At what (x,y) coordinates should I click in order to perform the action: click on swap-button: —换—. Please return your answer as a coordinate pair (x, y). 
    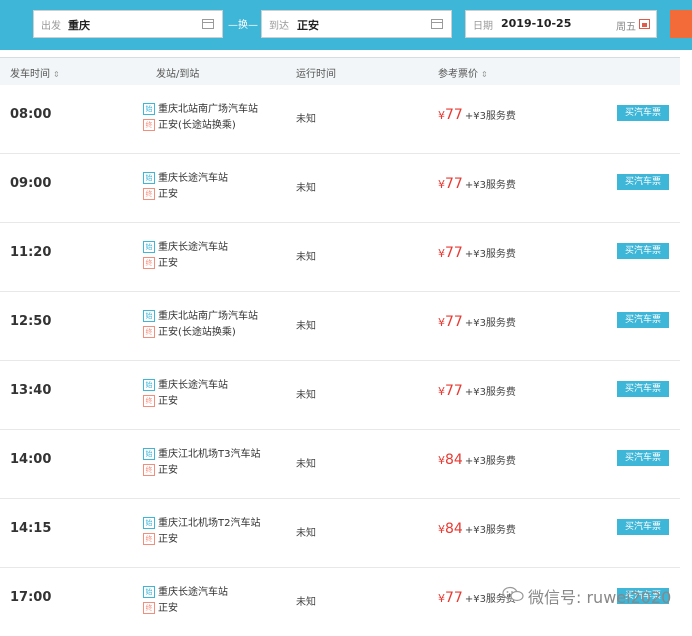
    Looking at the image, I should click on (243, 23).